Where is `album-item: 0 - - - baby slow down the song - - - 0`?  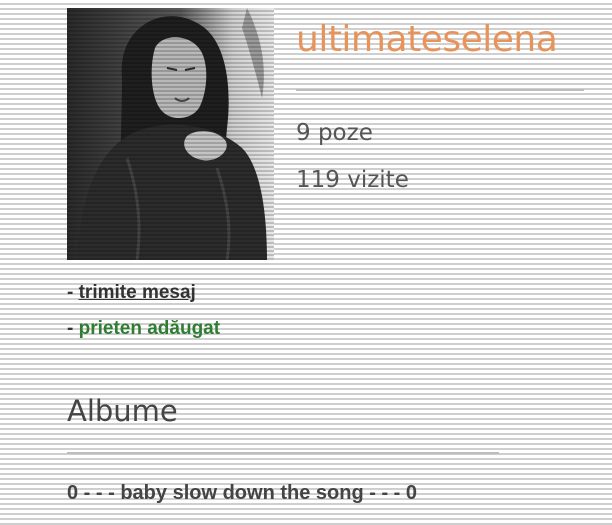 album-item: 0 - - - baby slow down the song - - - 0 is located at coordinates (242, 493).